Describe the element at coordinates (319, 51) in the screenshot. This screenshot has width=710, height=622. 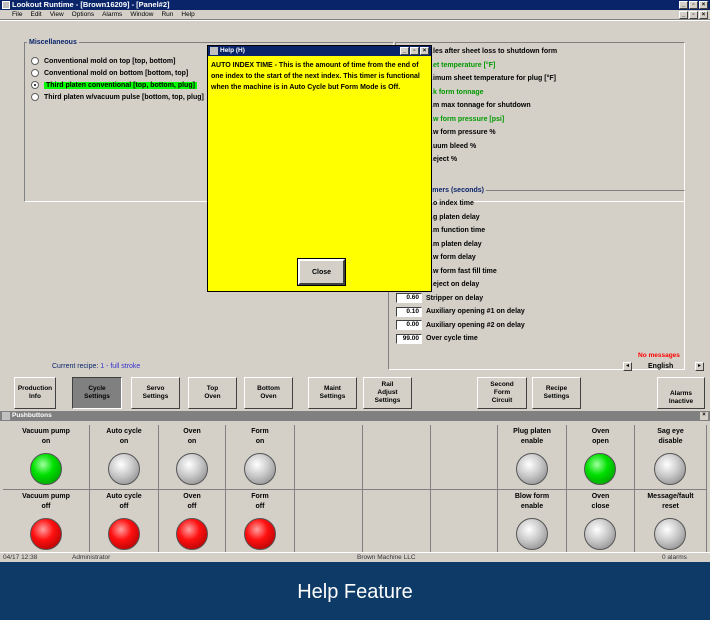
I see `help-title-bar: Help (H) _ ▫ ×` at that location.